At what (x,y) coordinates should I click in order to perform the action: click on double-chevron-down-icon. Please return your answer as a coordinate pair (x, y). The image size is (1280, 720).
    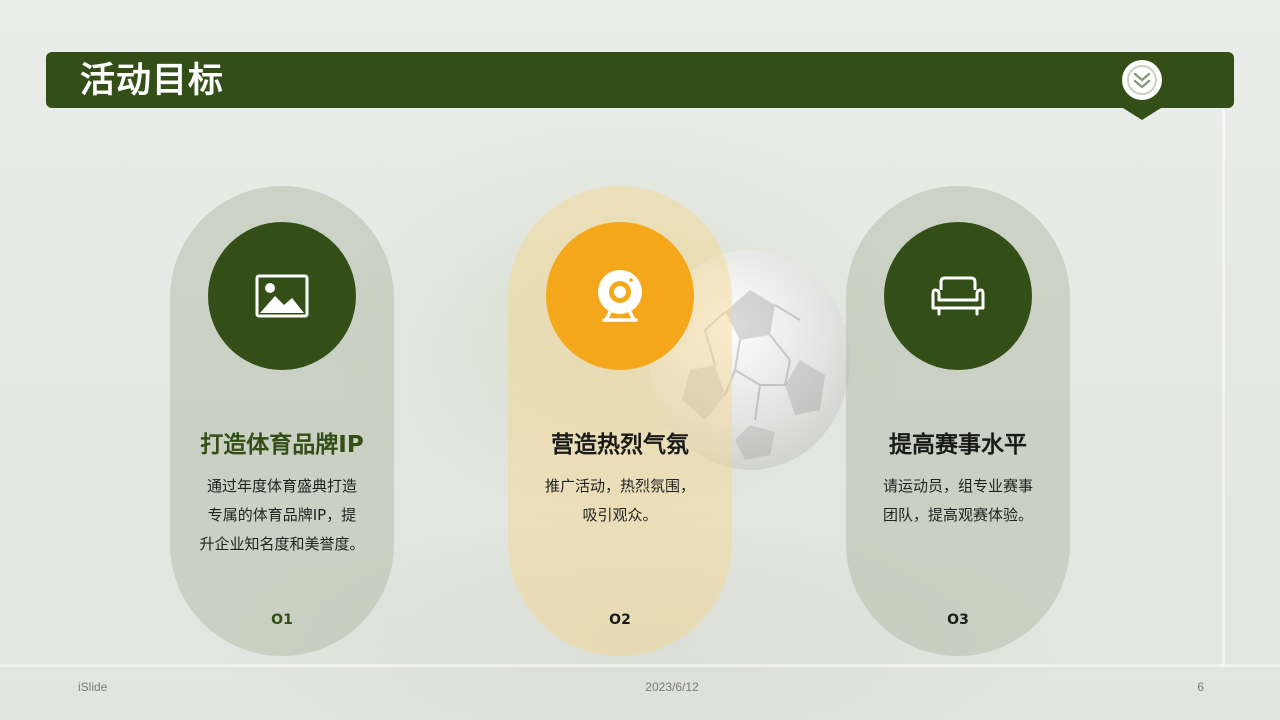
    Looking at the image, I should click on (1142, 80).